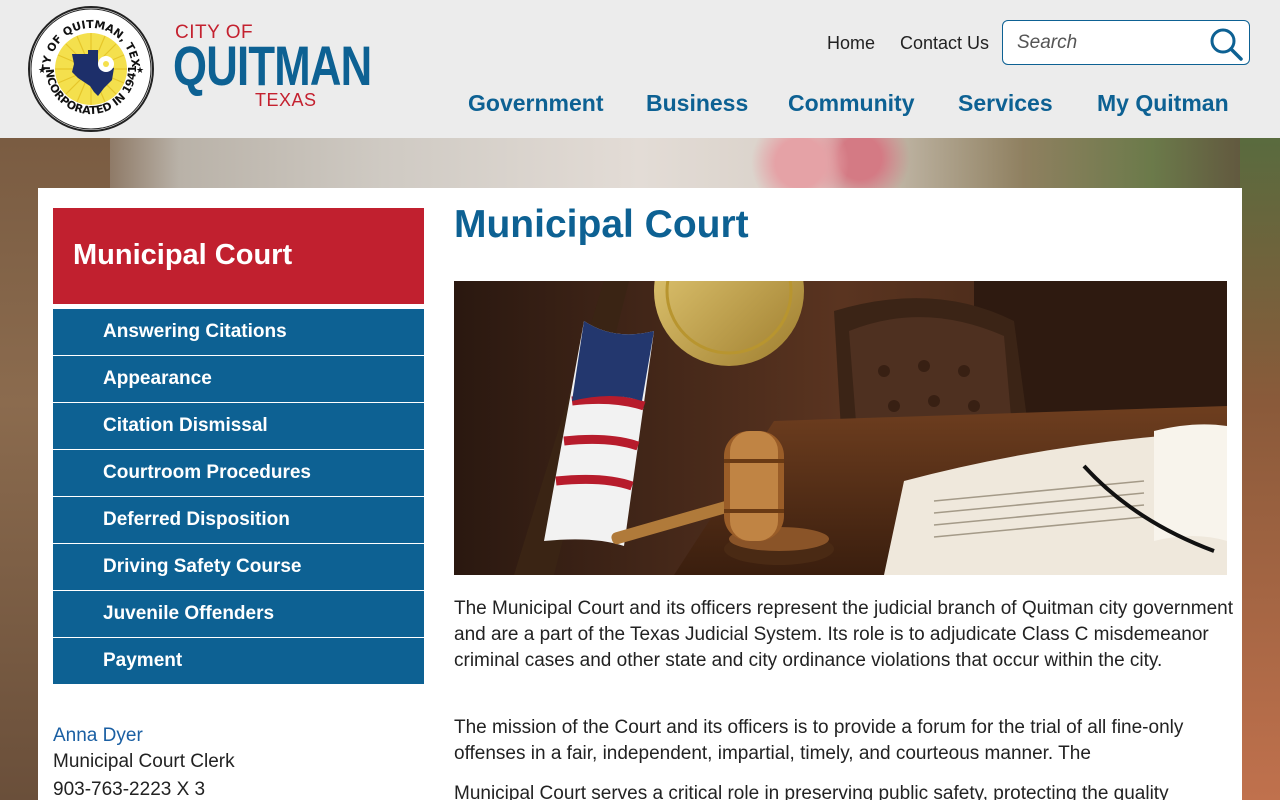 The height and width of the screenshot is (800, 1280). I want to click on sidebar-item-appearance: Appearance, so click(238, 379).